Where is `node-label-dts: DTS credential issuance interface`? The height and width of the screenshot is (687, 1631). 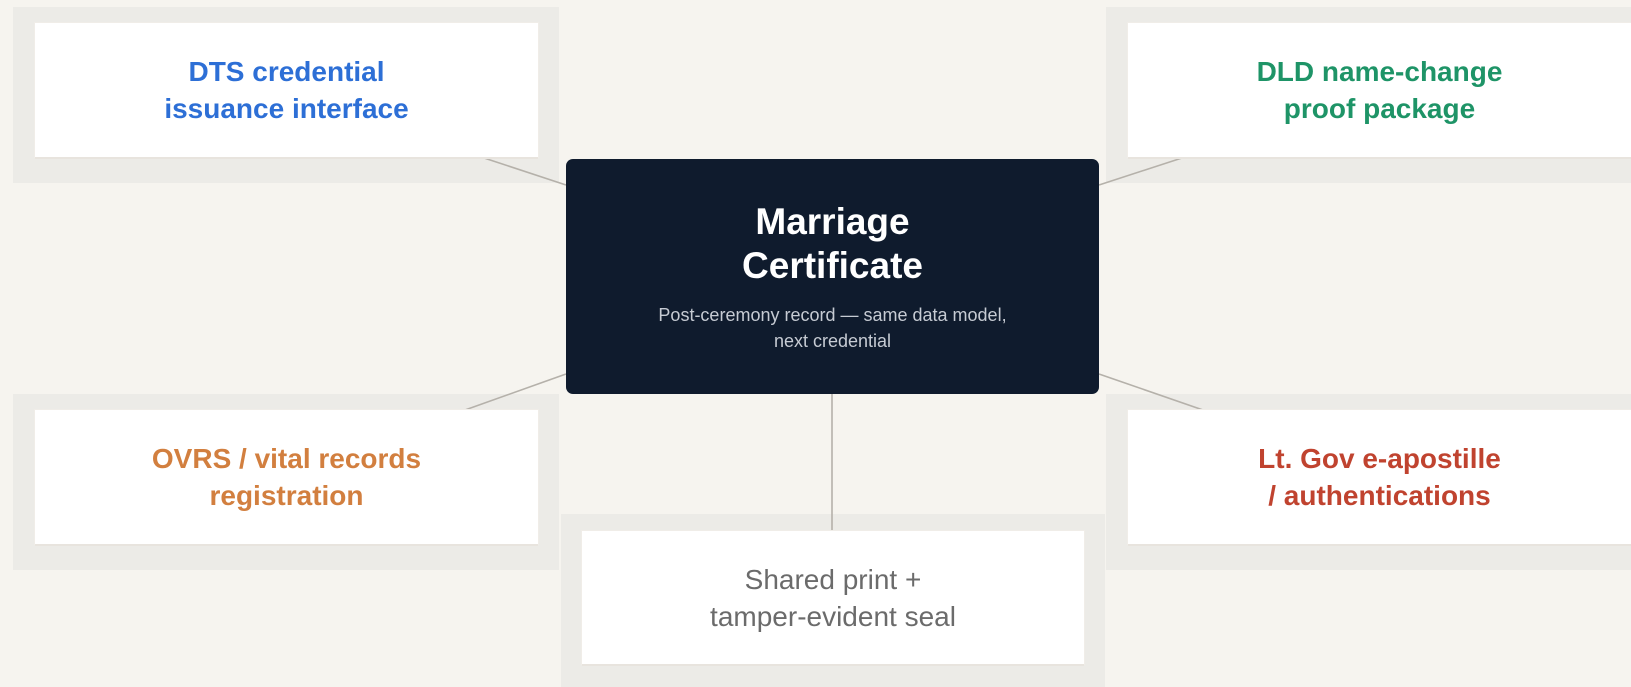 node-label-dts: DTS credential issuance interface is located at coordinates (286, 90).